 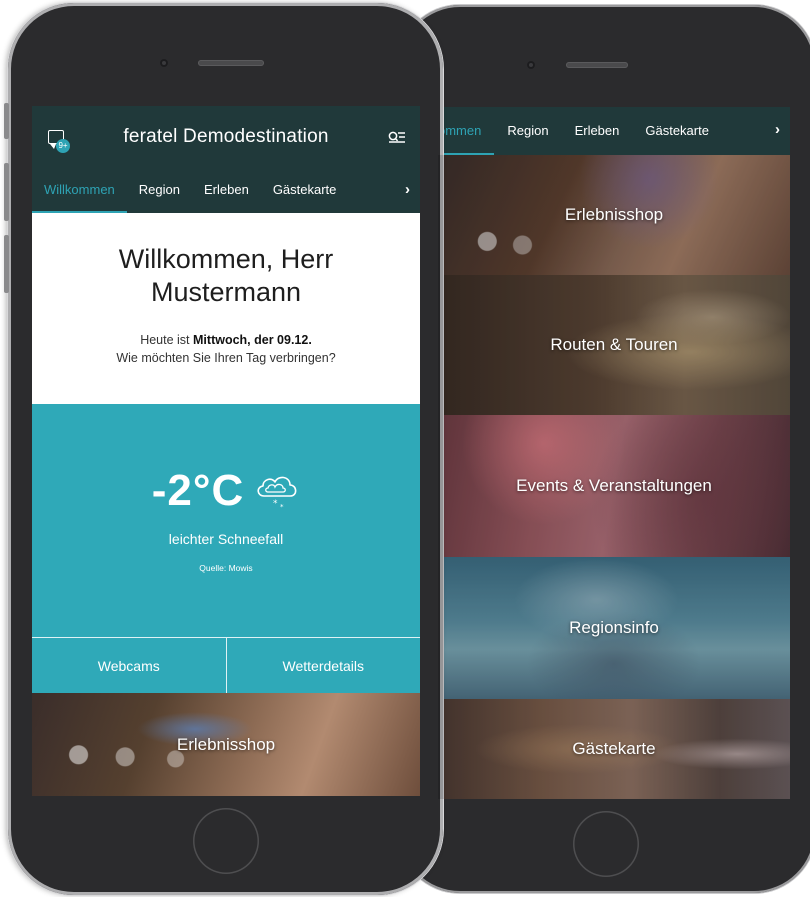 What do you see at coordinates (226, 358) in the screenshot?
I see `welcome-question: Wie möchten Sie Ihren Tag verbringen?` at bounding box center [226, 358].